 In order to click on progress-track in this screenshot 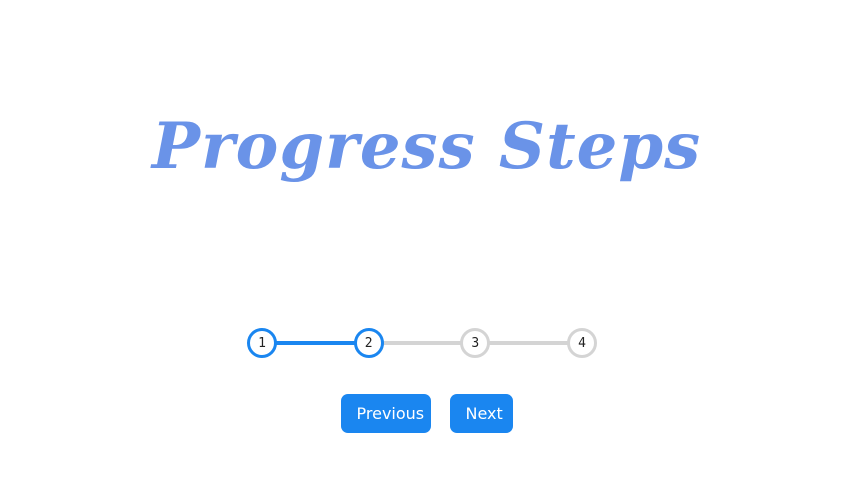, I will do `click(422, 343)`.